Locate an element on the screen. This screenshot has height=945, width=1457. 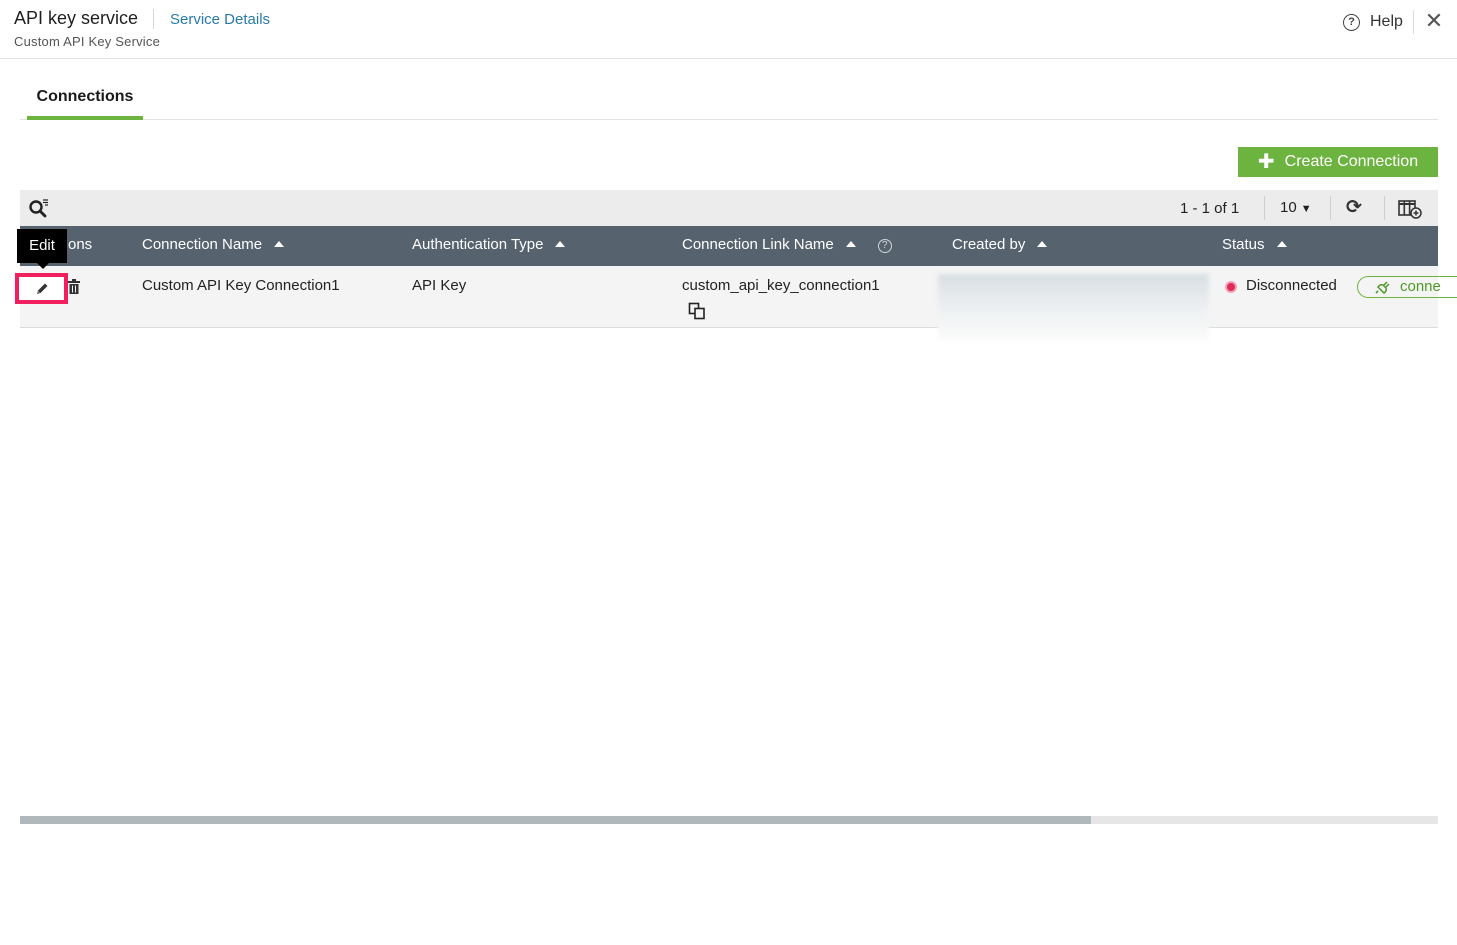
edit-tooltip: Edit is located at coordinates (42, 249).